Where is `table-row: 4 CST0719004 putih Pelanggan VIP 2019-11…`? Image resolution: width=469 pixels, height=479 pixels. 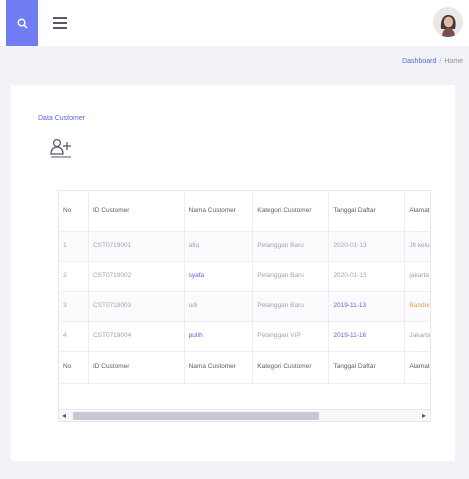 table-row: 4 CST0719004 putih Pelanggan VIP 2019-11… is located at coordinates (244, 336).